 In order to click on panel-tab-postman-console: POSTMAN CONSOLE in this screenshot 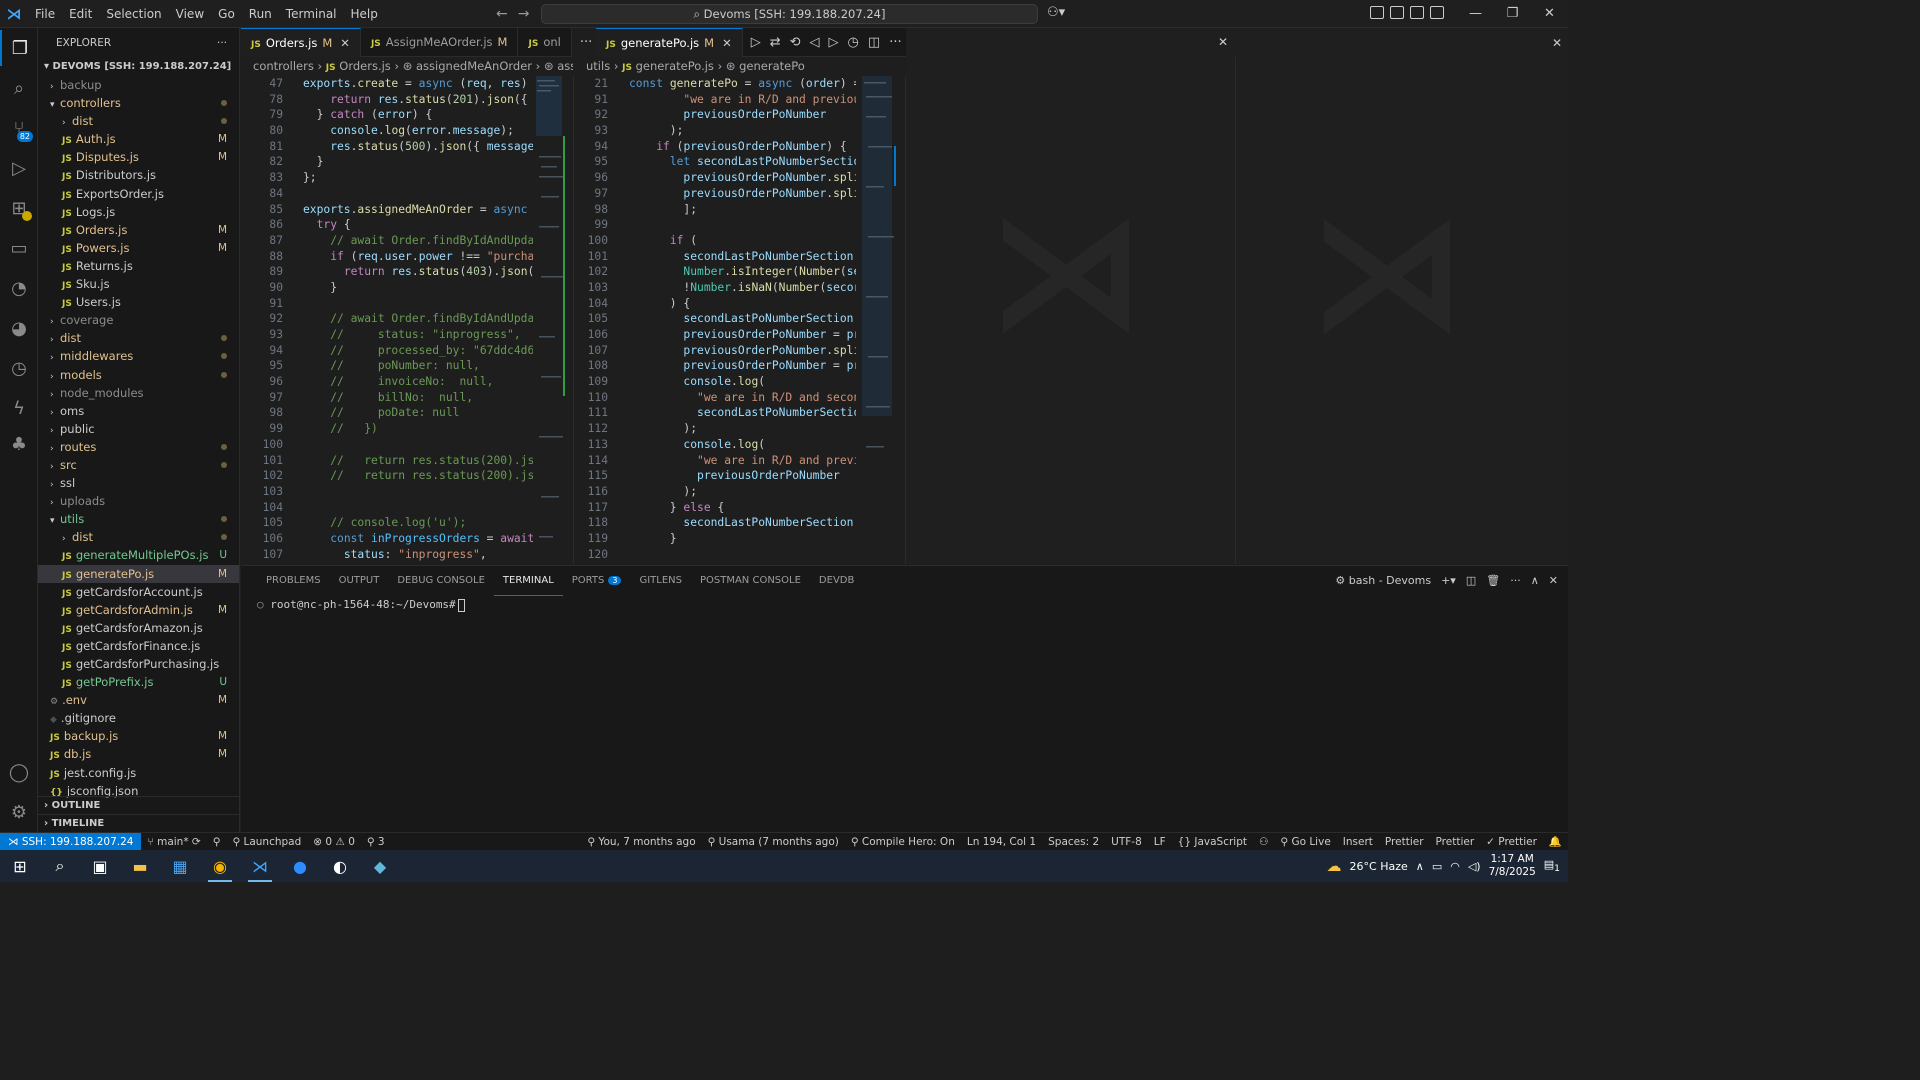, I will do `click(750, 580)`.